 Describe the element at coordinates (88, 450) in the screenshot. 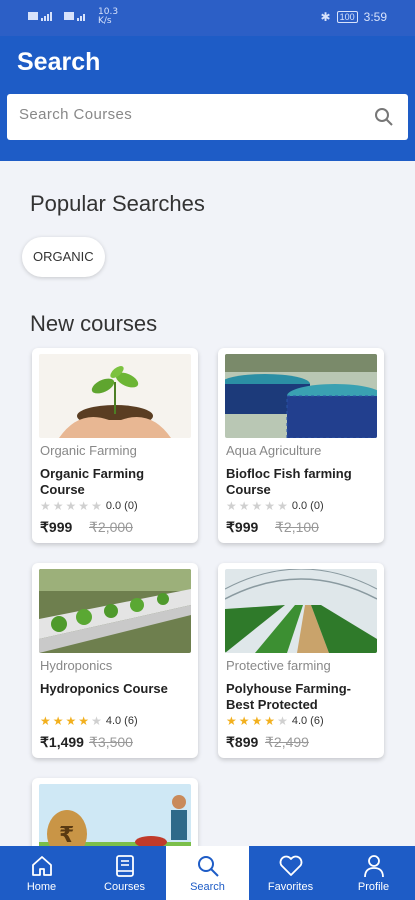

I see `course-category: Organic Farming` at that location.